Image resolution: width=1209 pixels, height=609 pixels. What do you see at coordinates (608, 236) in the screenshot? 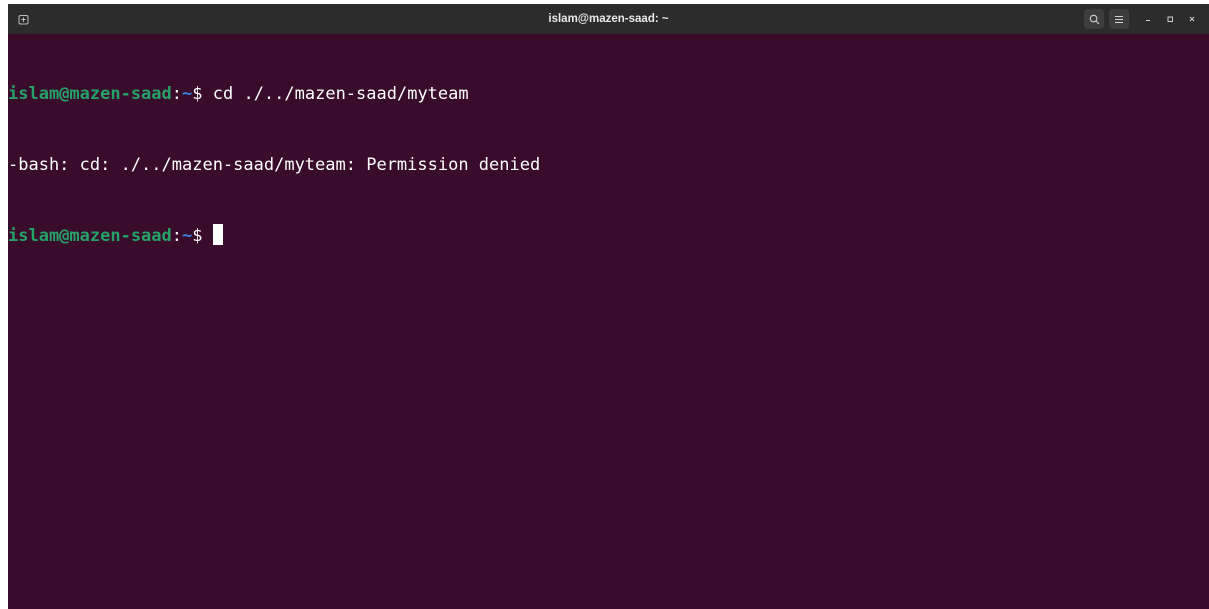
I see `terminal-line-prompt: islam@mazen-saad:~$` at bounding box center [608, 236].